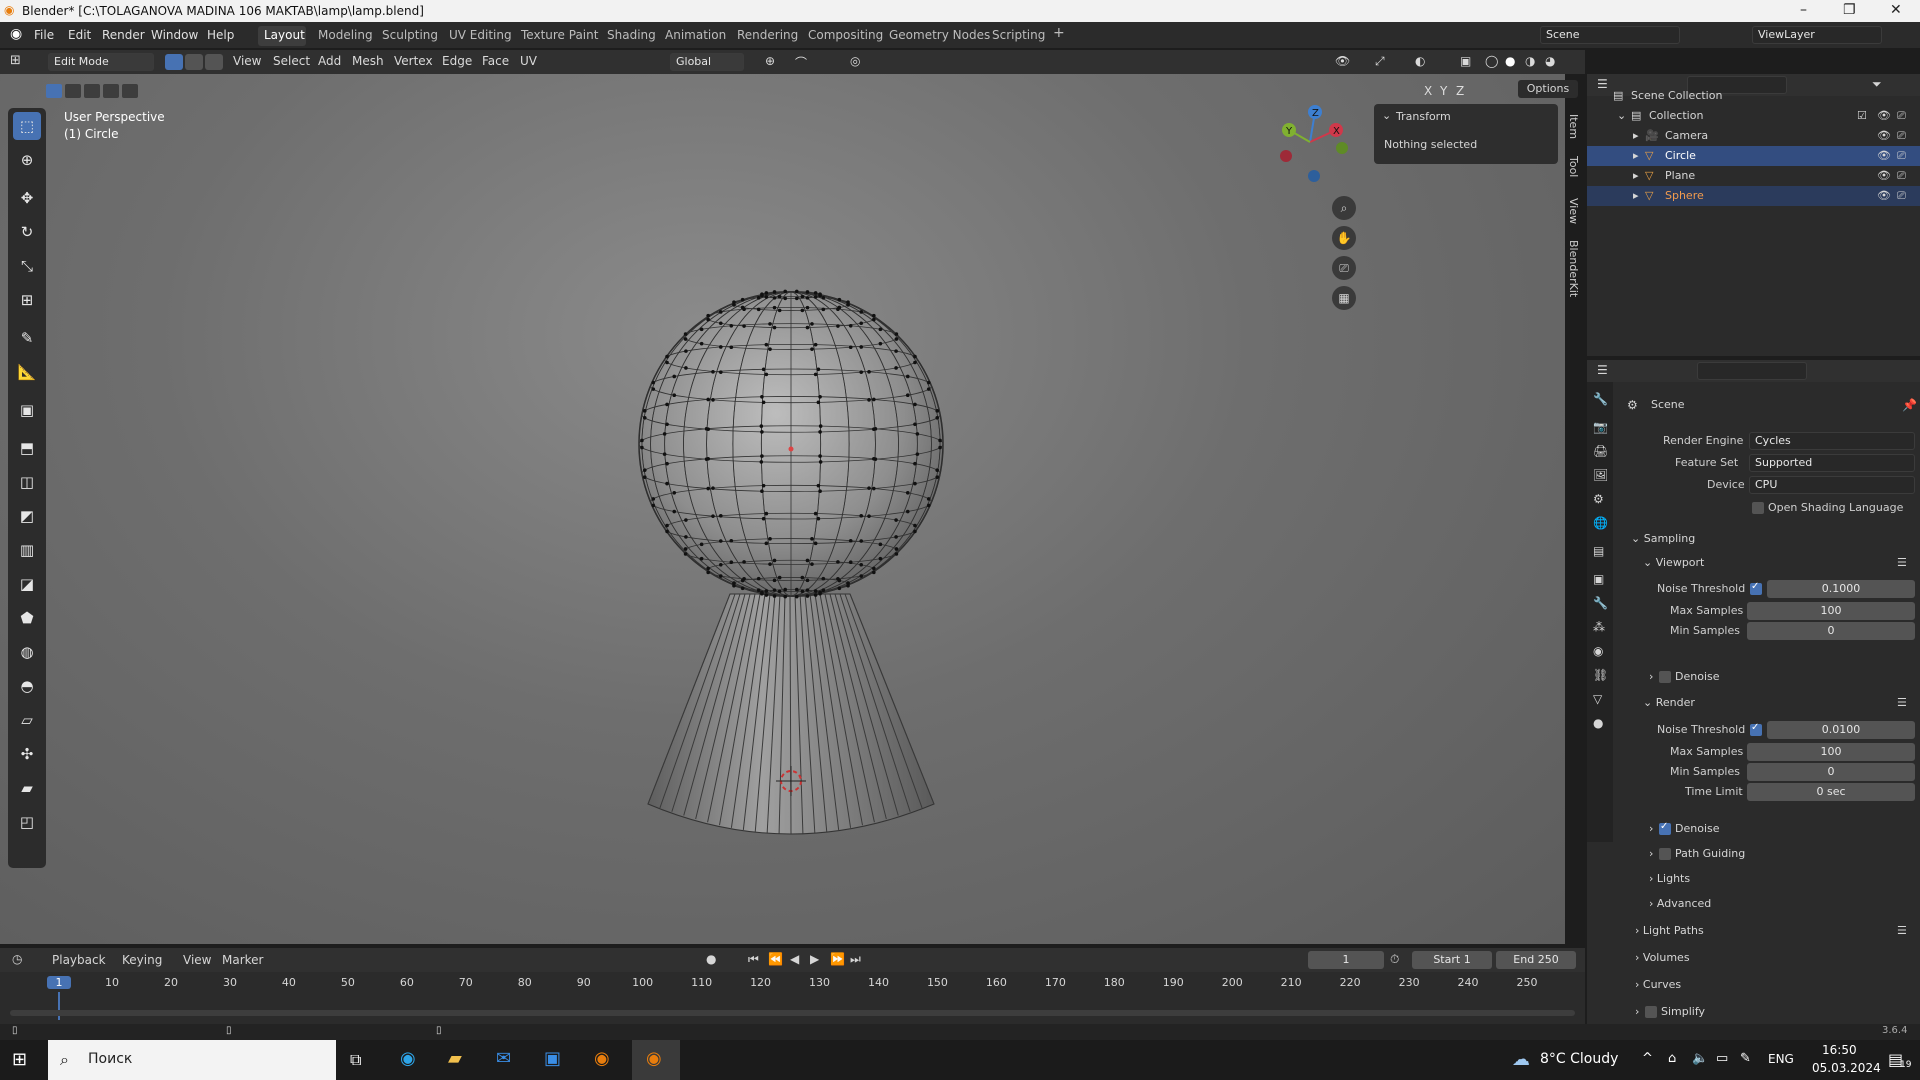 The image size is (1920, 1080). What do you see at coordinates (528, 61) in the screenshot?
I see `menu-uv: UV` at bounding box center [528, 61].